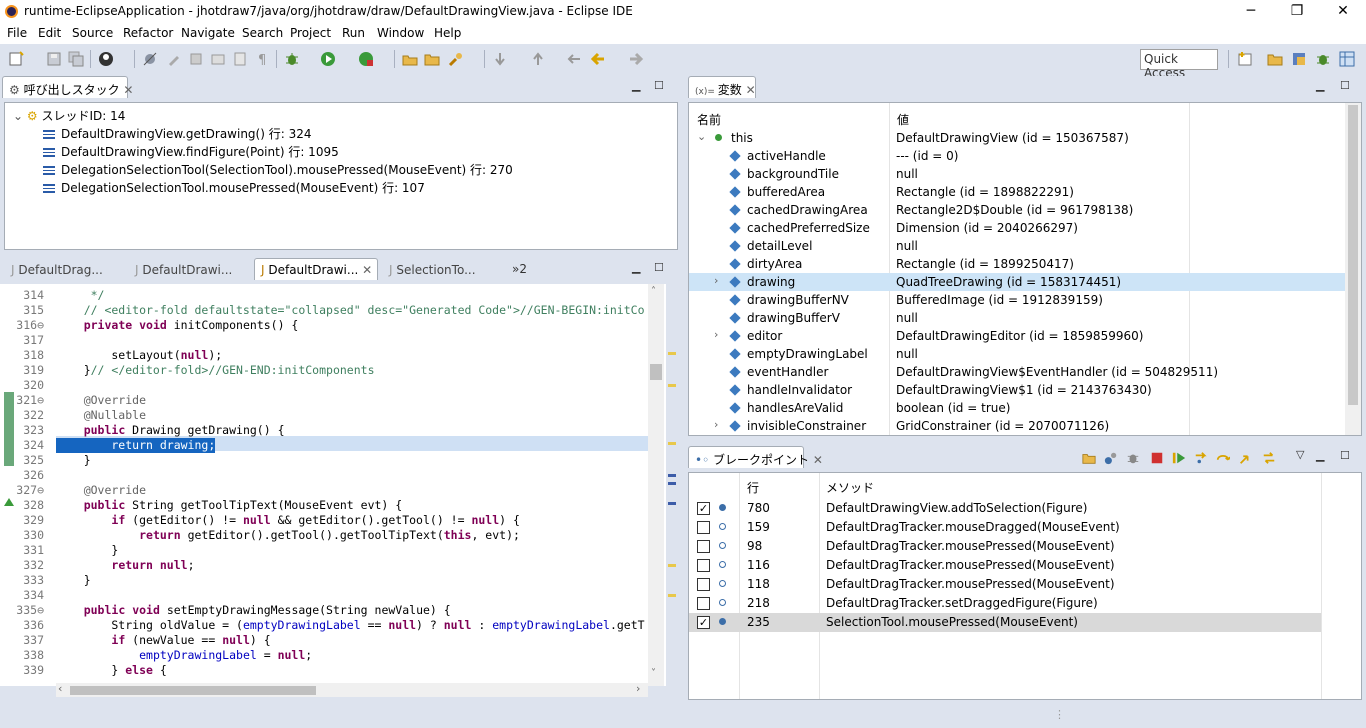 The width and height of the screenshot is (1366, 728). Describe the element at coordinates (92, 33) in the screenshot. I see `menu-source: Source` at that location.